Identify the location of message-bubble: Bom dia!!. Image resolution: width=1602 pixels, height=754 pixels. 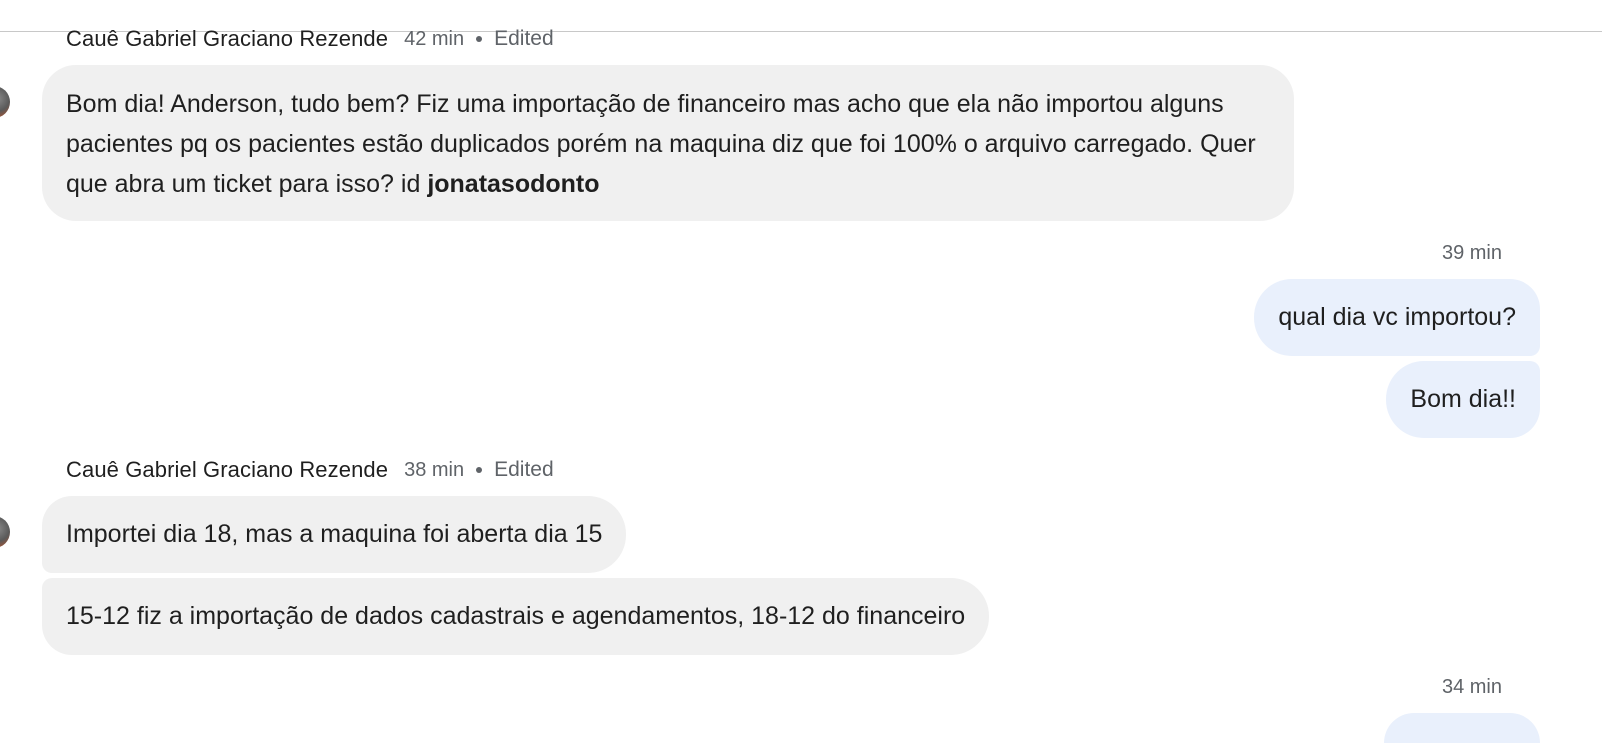
(1463, 399).